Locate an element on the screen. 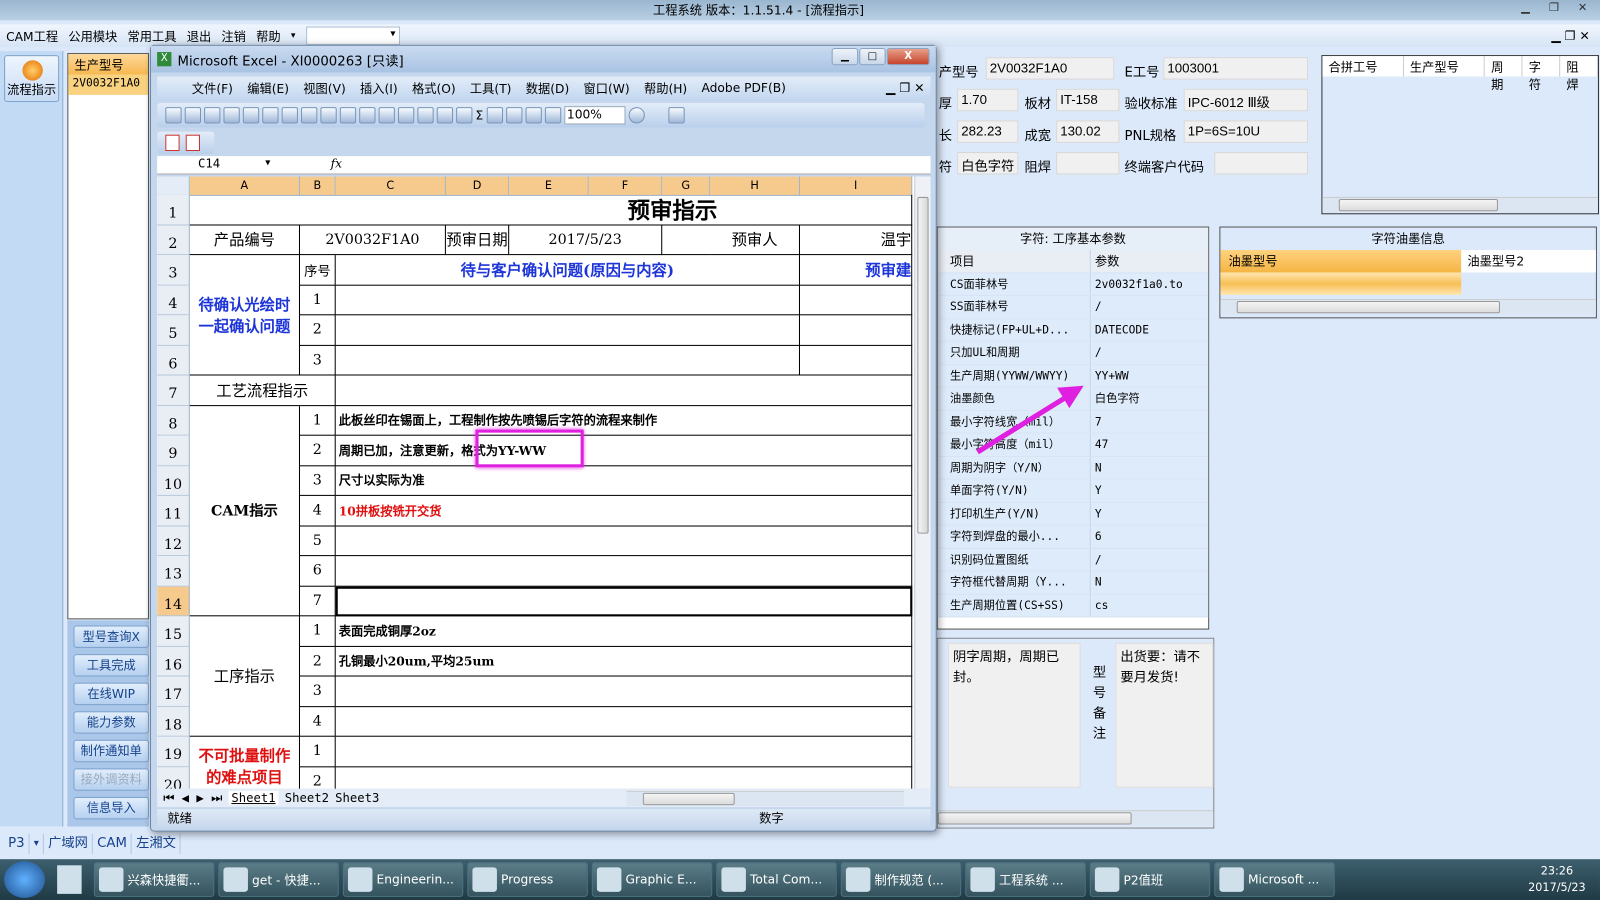 This screenshot has width=1600, height=900. tab-p3: P3 is located at coordinates (15, 844).